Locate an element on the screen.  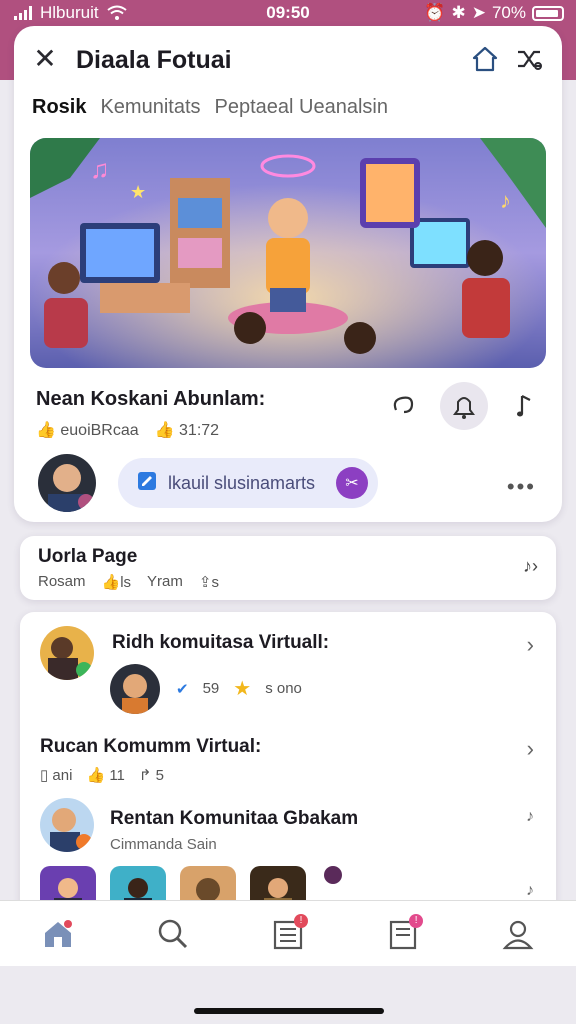
tab-bar: Rosik Kemunitats Peptaeal Ueanalsin is located at coordinates (210, 107).